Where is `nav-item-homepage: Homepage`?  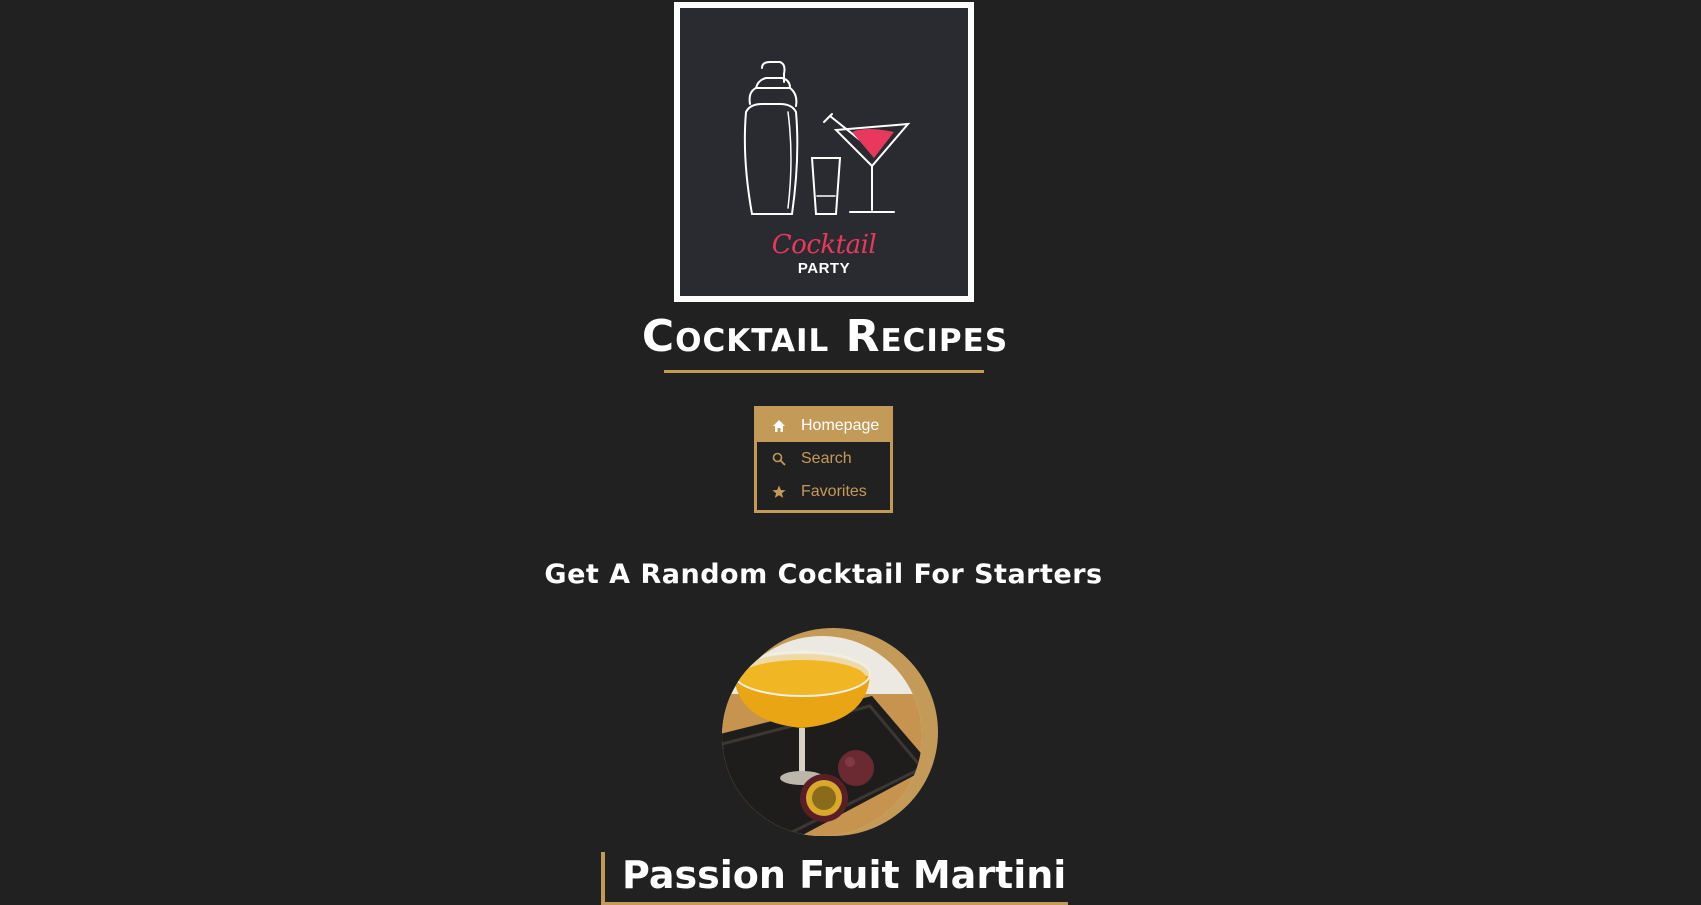
nav-item-homepage: Homepage is located at coordinates (823, 425).